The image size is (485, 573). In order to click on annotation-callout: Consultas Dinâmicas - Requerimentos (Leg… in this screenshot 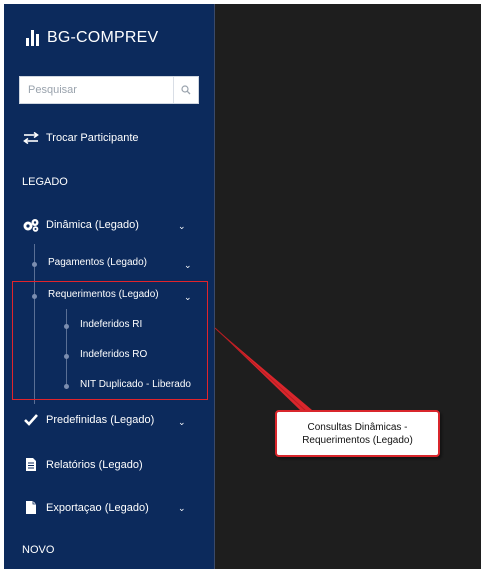, I will do `click(357, 433)`.